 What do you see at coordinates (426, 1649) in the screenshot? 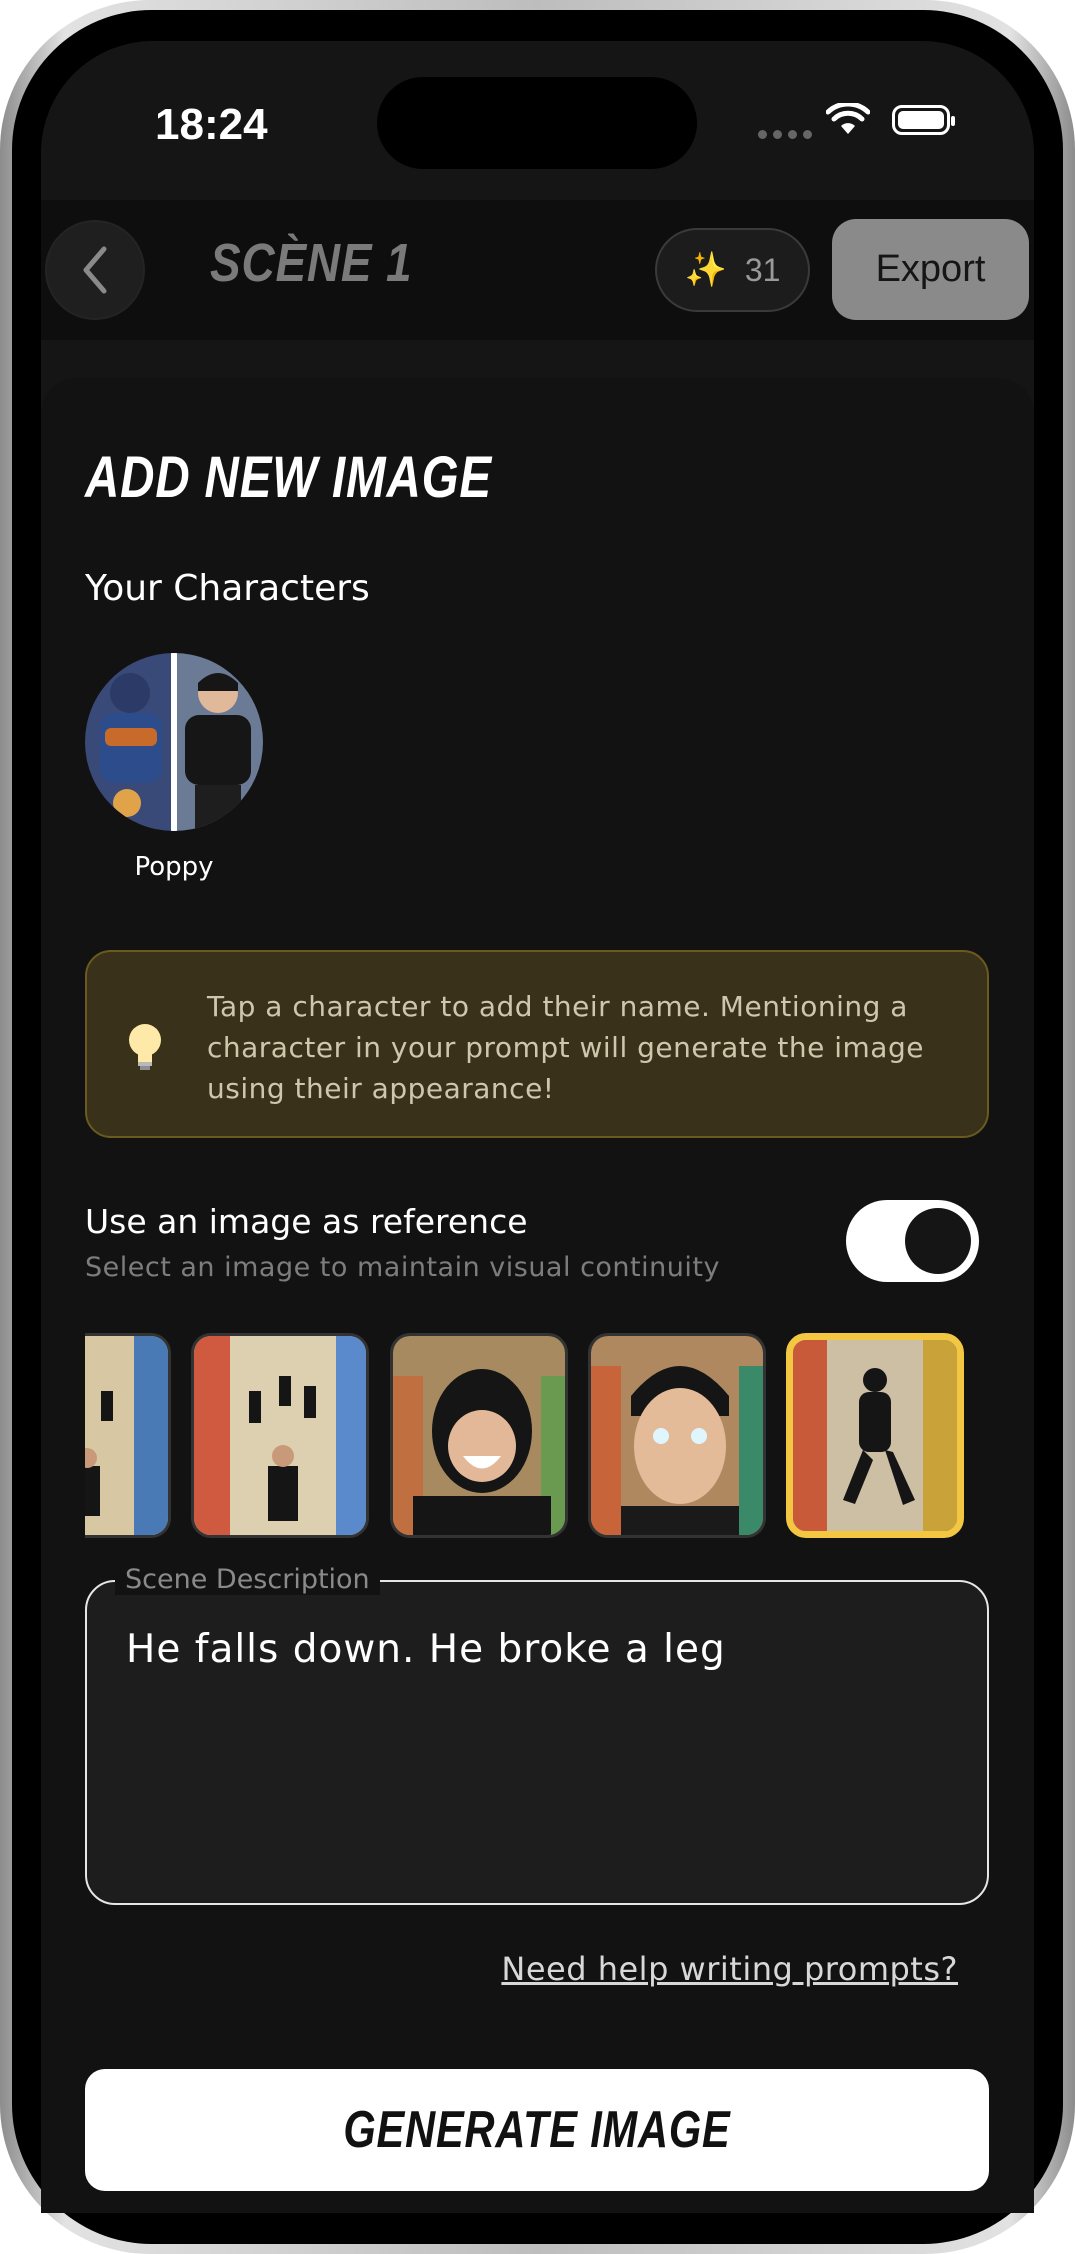
I see `scene-description-value: He falls down. He broke a leg` at bounding box center [426, 1649].